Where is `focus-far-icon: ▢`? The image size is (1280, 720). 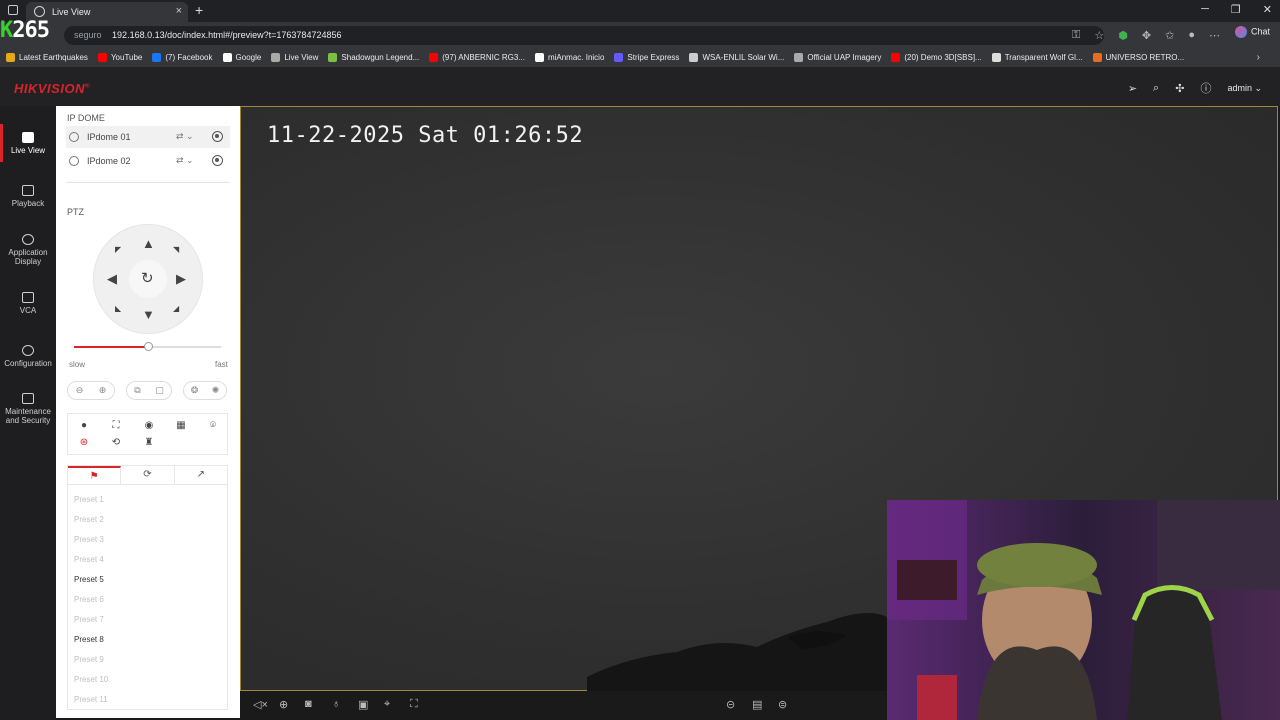
focus-far-icon: ▢ is located at coordinates (159, 390).